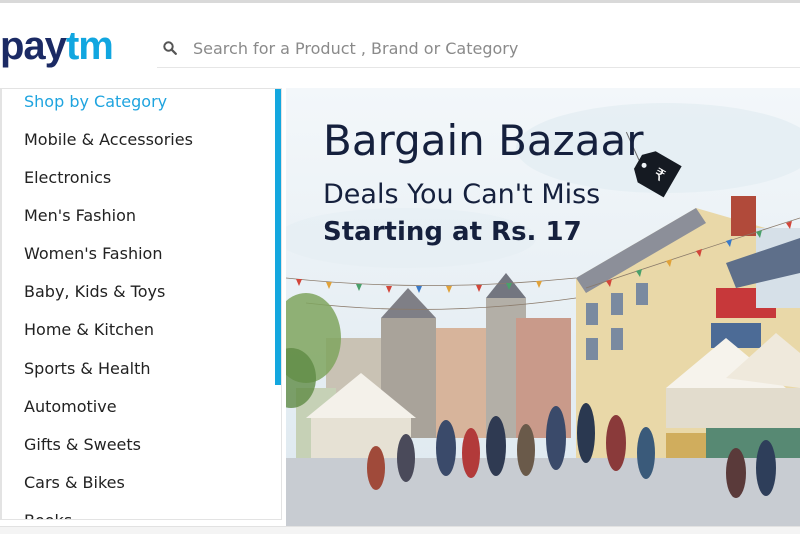  What do you see at coordinates (82, 444) in the screenshot?
I see `sidebar-item-gifts-sweets: Gifts & Sweets` at bounding box center [82, 444].